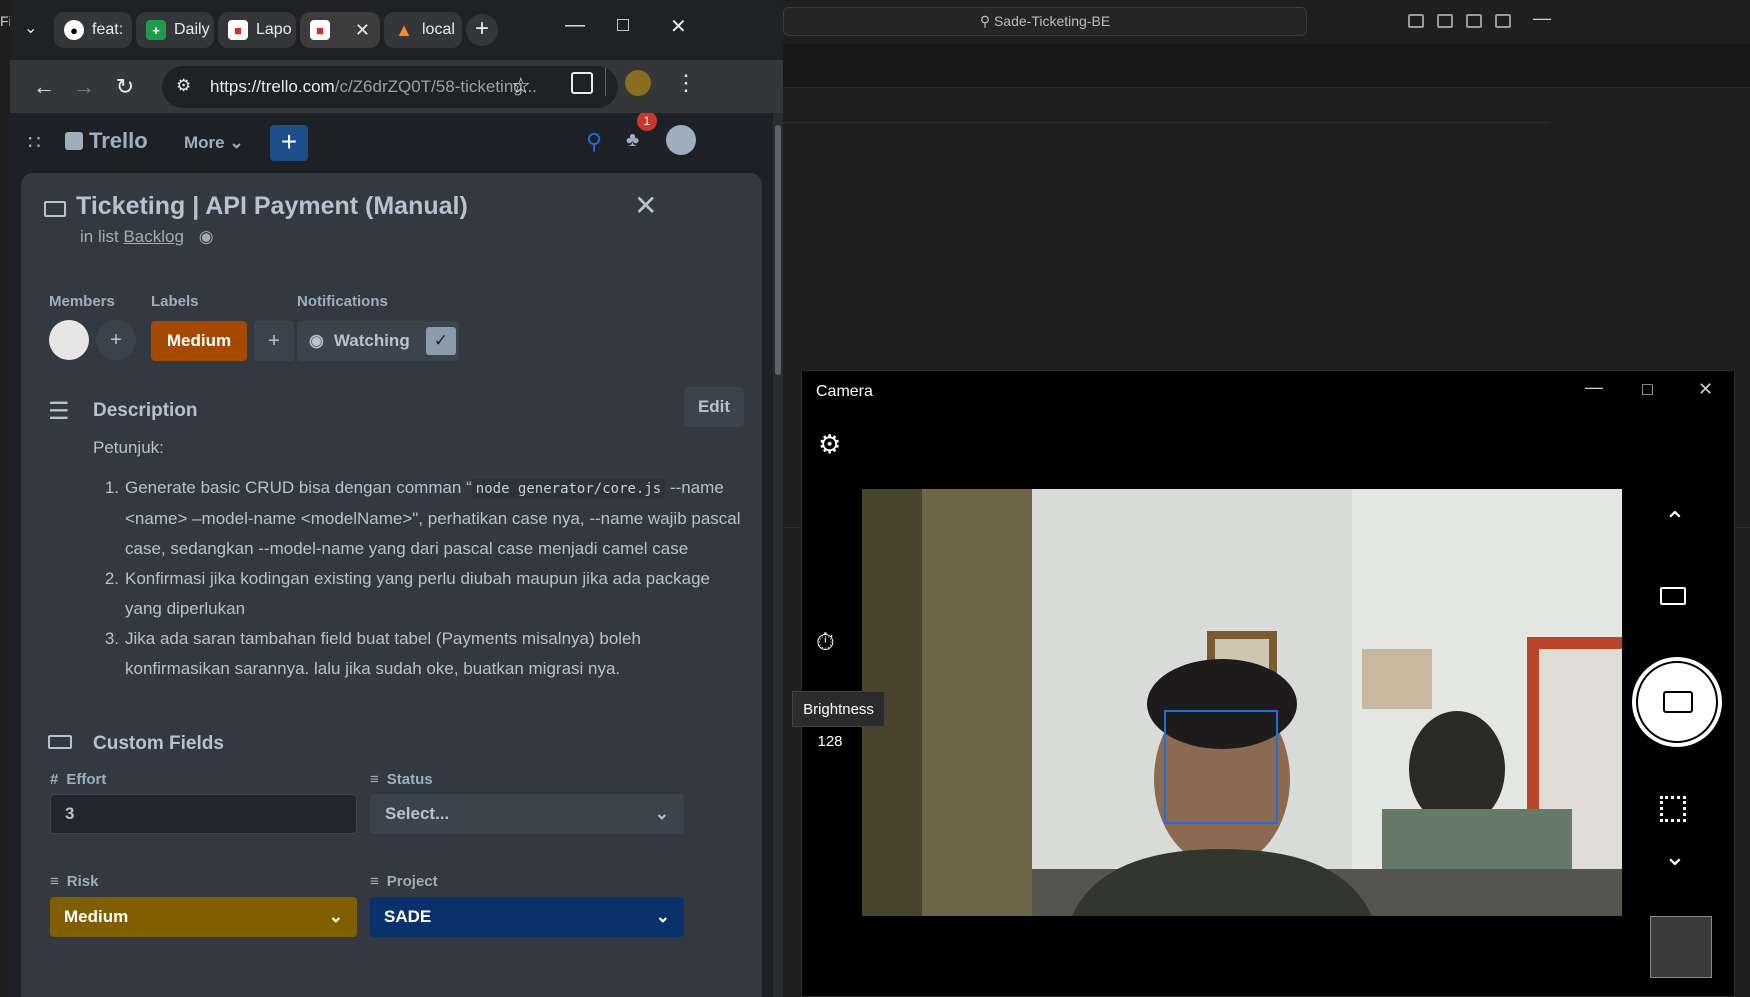  I want to click on reload-icon: ↻, so click(125, 87).